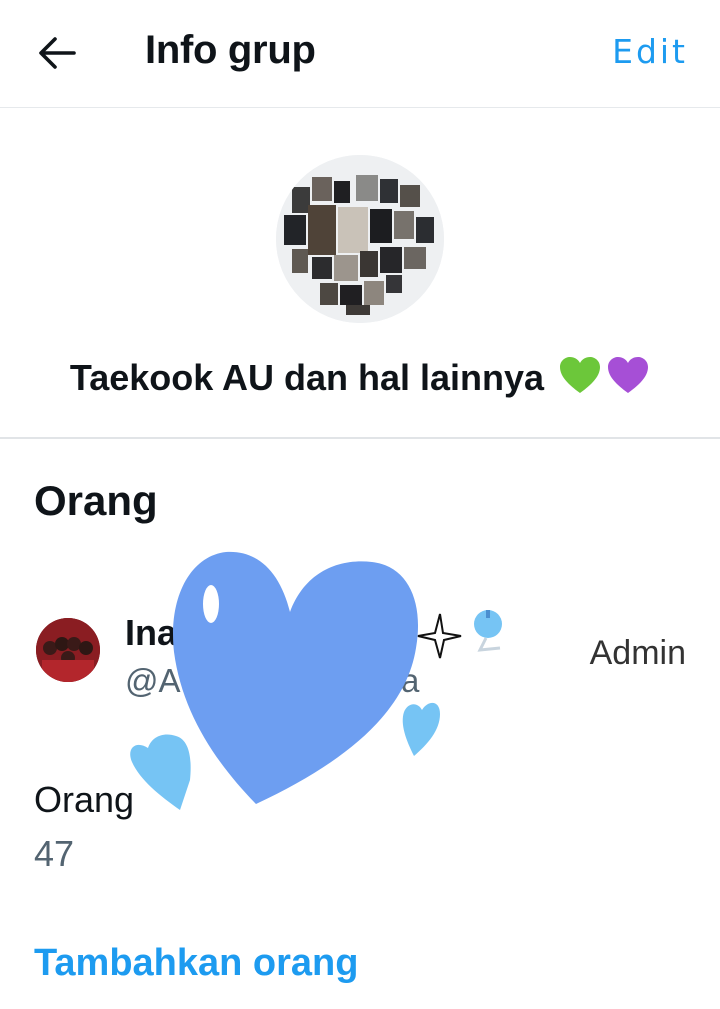 The width and height of the screenshot is (720, 1009). What do you see at coordinates (421, 729) in the screenshot?
I see `small-heart-right-scribble` at bounding box center [421, 729].